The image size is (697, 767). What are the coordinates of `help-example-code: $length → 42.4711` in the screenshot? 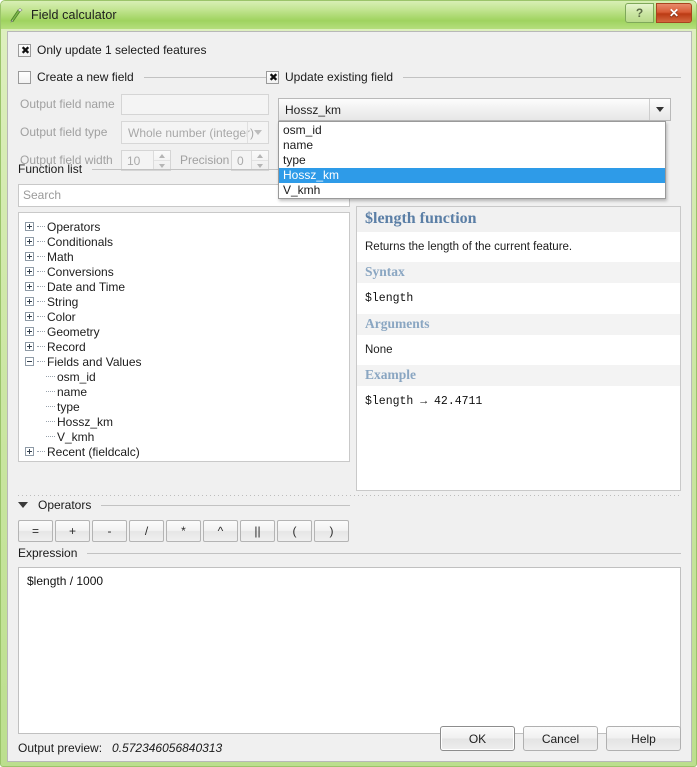 It's located at (424, 401).